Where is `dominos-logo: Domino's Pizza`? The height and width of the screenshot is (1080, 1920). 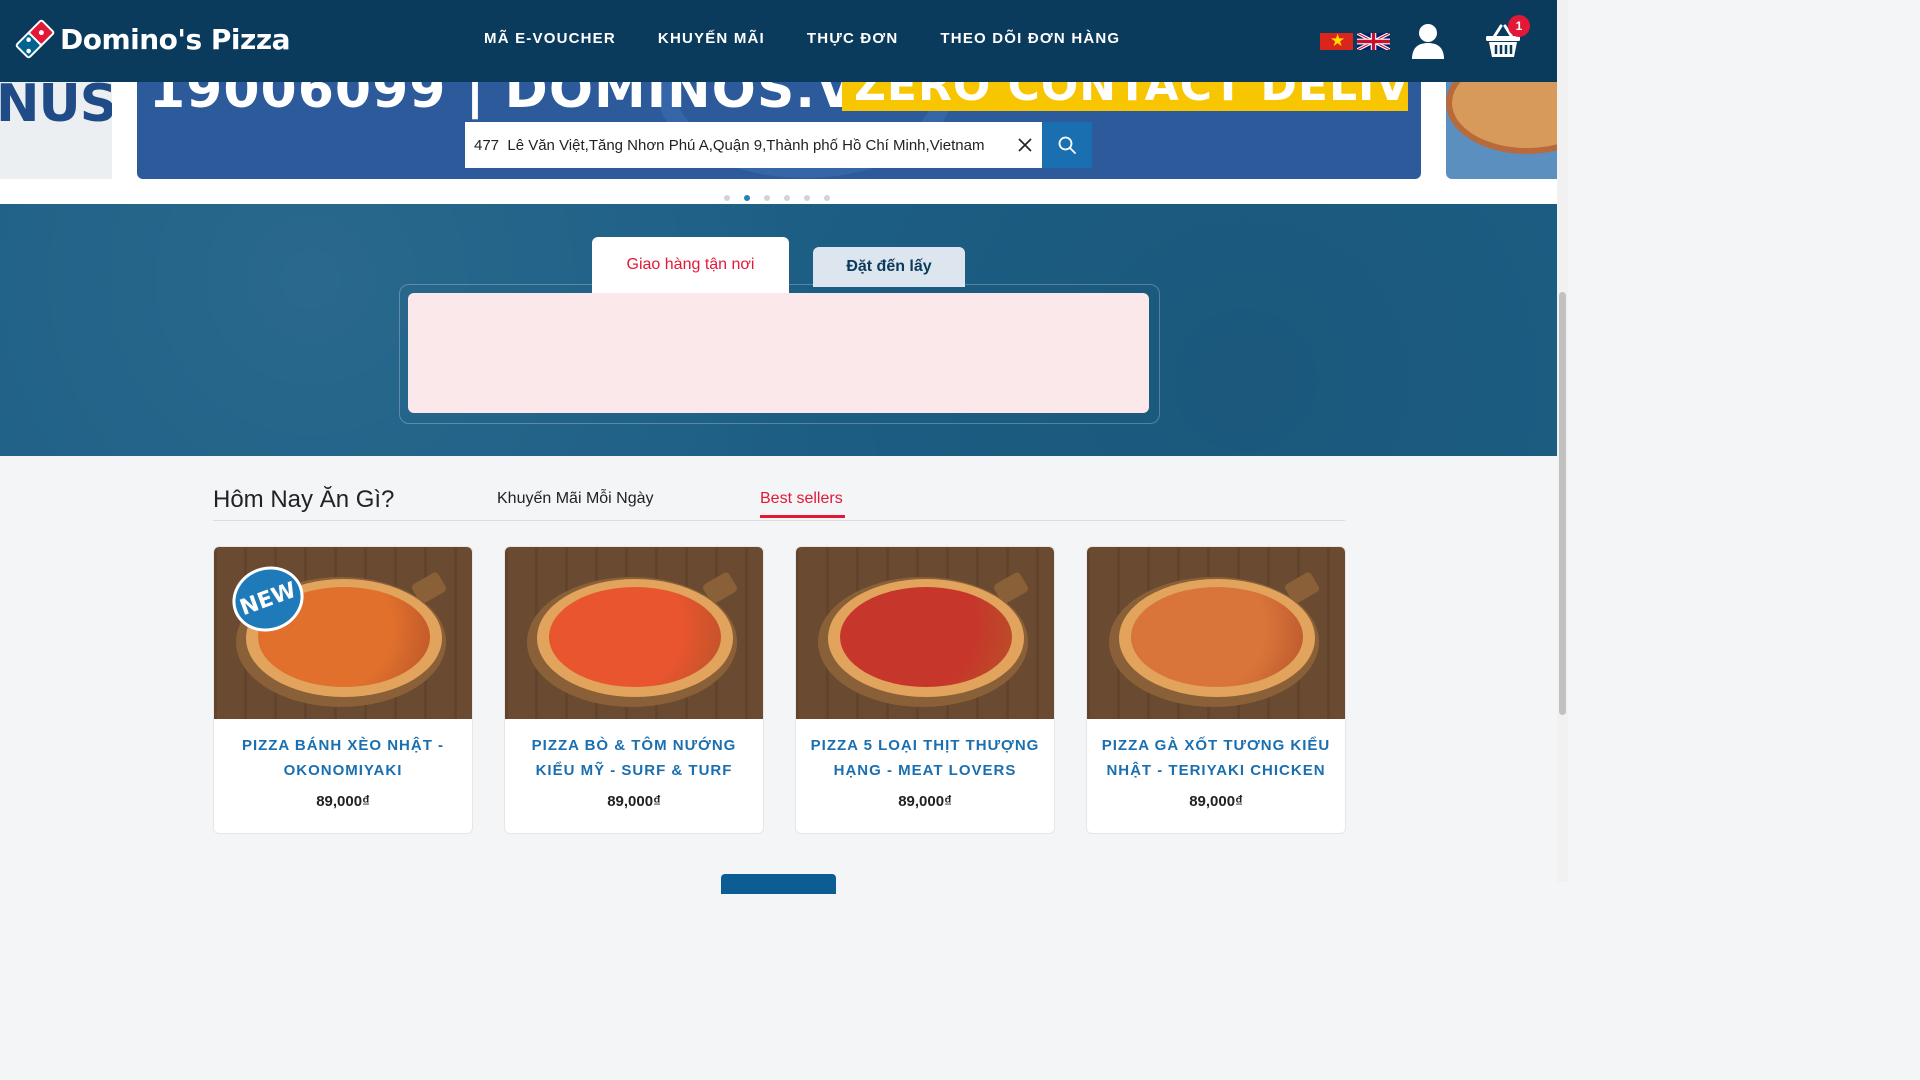
dominos-logo: Domino's Pizza is located at coordinates (152, 39).